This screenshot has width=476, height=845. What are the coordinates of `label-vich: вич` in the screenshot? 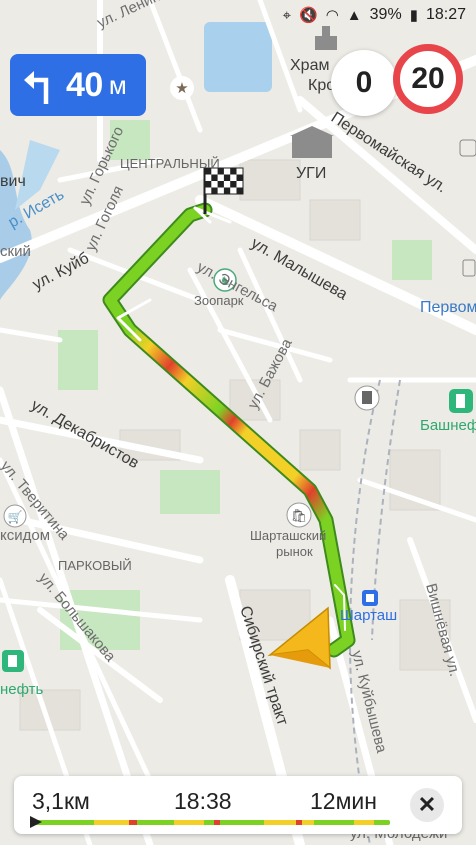 It's located at (13, 181).